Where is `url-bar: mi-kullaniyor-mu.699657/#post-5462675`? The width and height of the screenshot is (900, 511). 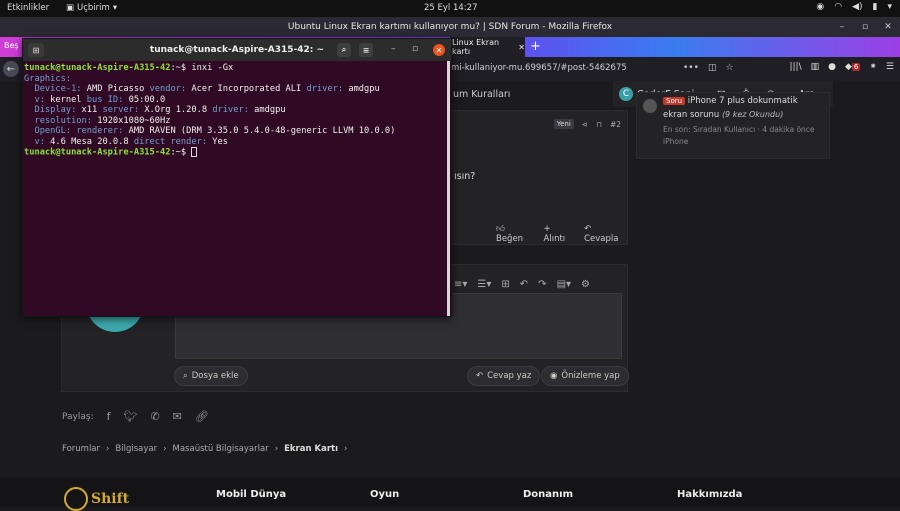 url-bar: mi-kullaniyor-mu.699657/#post-5462675 is located at coordinates (539, 68).